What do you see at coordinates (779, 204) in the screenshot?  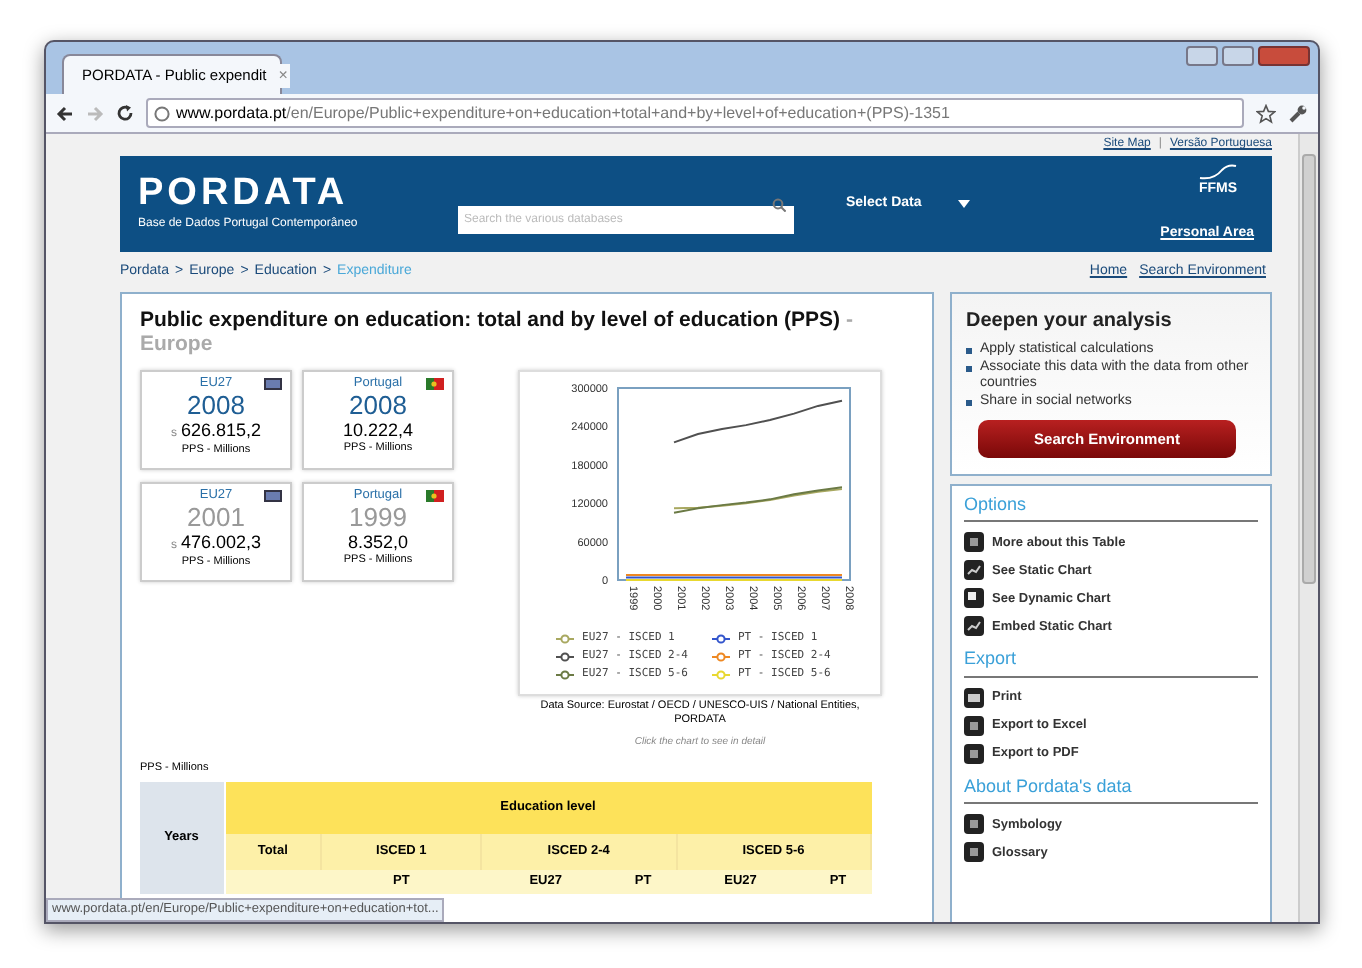 I see `search-icon` at bounding box center [779, 204].